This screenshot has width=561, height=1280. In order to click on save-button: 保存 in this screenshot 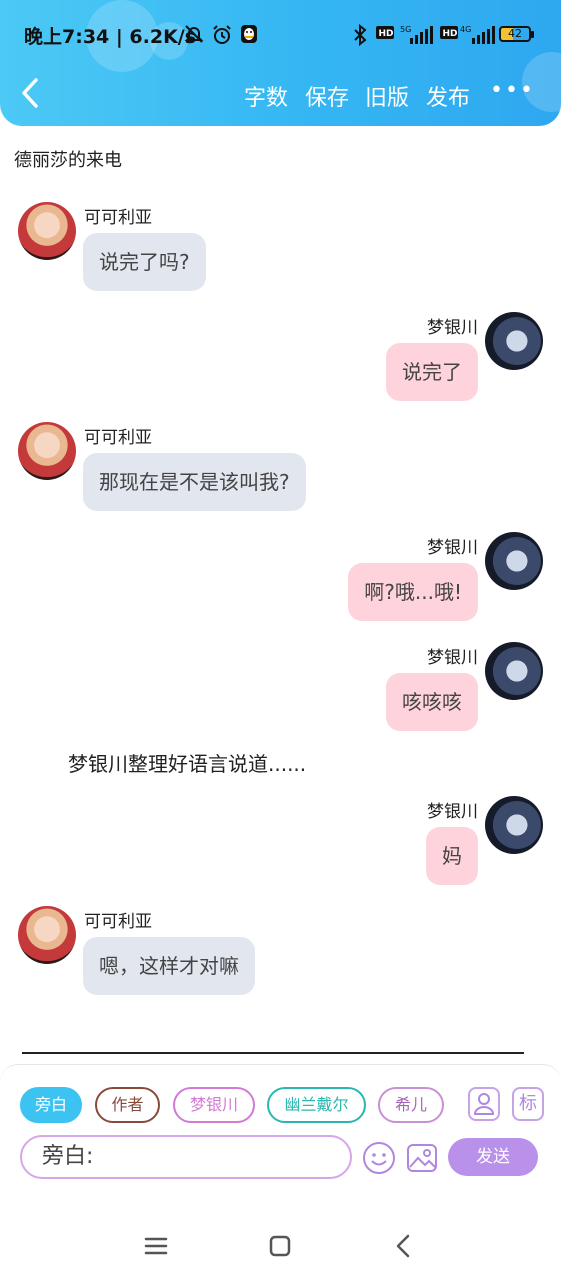, I will do `click(327, 96)`.